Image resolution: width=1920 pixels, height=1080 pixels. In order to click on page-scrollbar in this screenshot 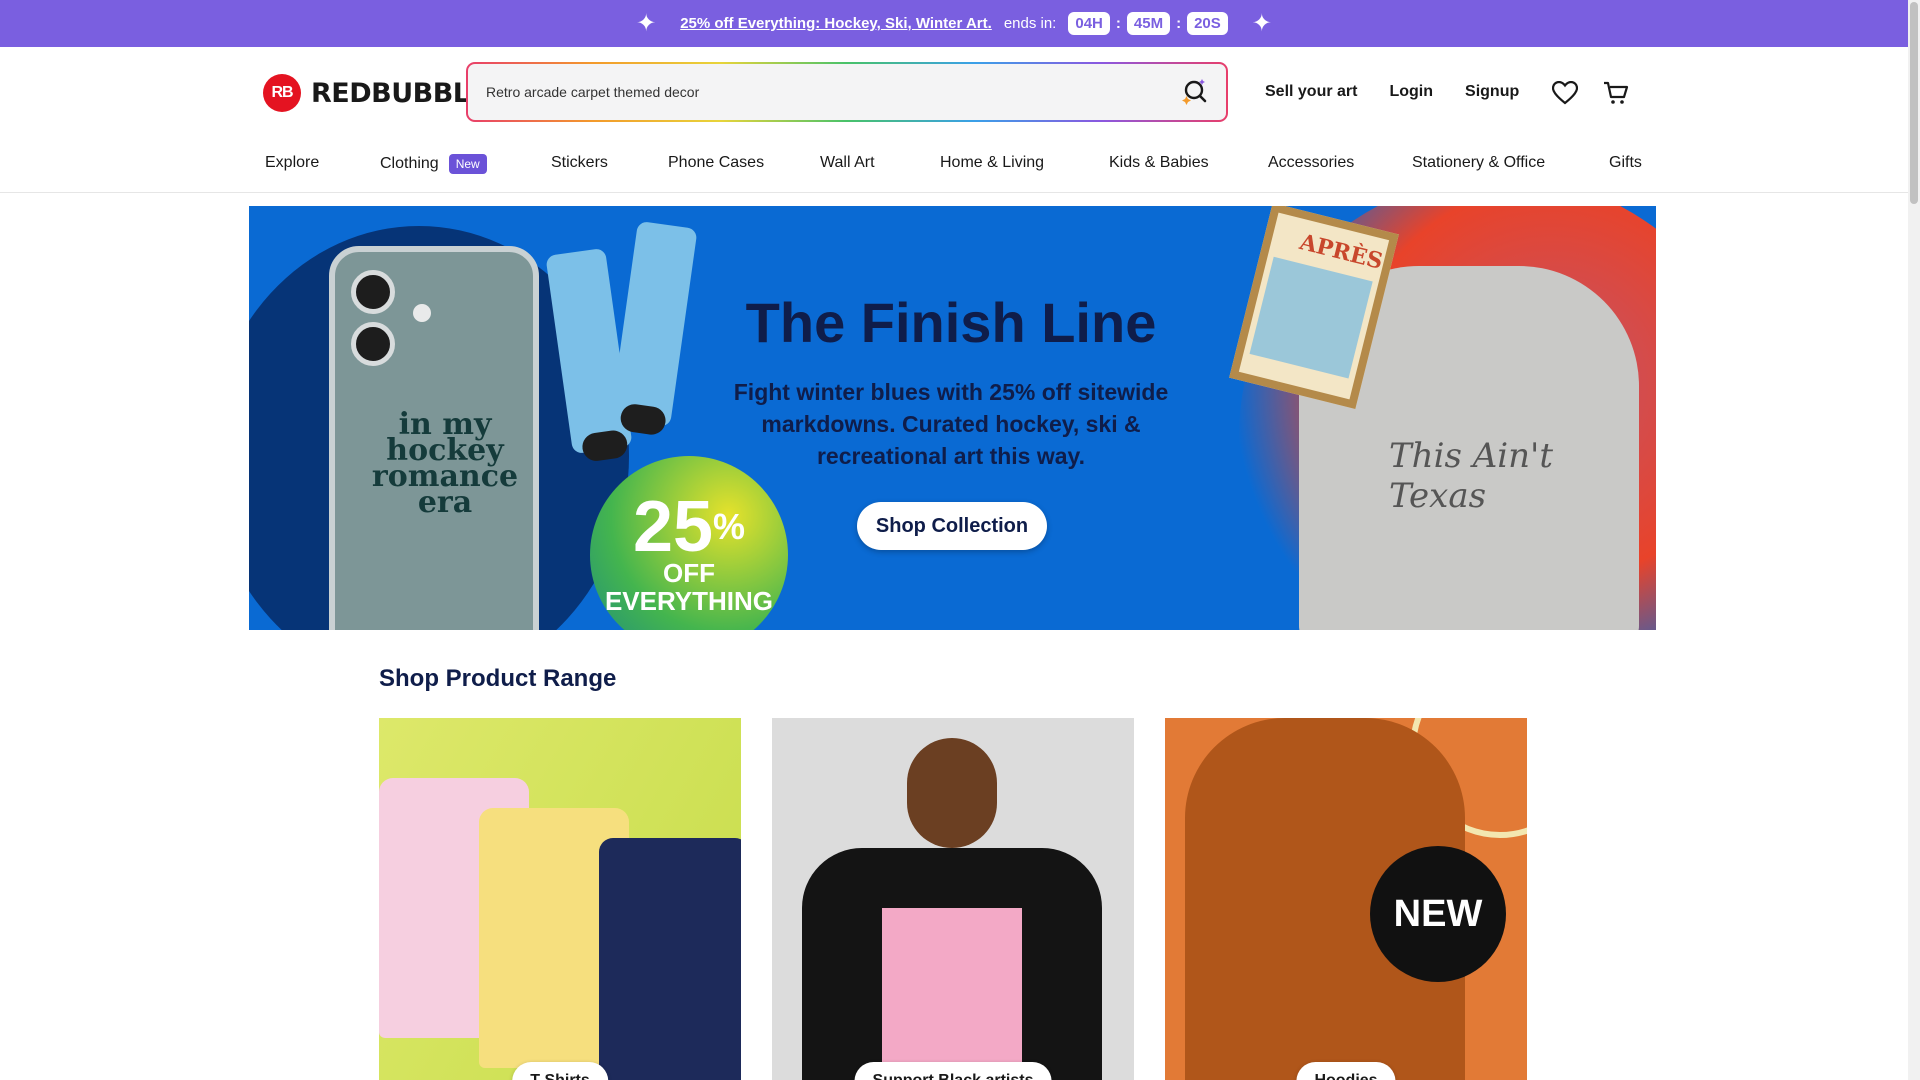, I will do `click(1914, 540)`.